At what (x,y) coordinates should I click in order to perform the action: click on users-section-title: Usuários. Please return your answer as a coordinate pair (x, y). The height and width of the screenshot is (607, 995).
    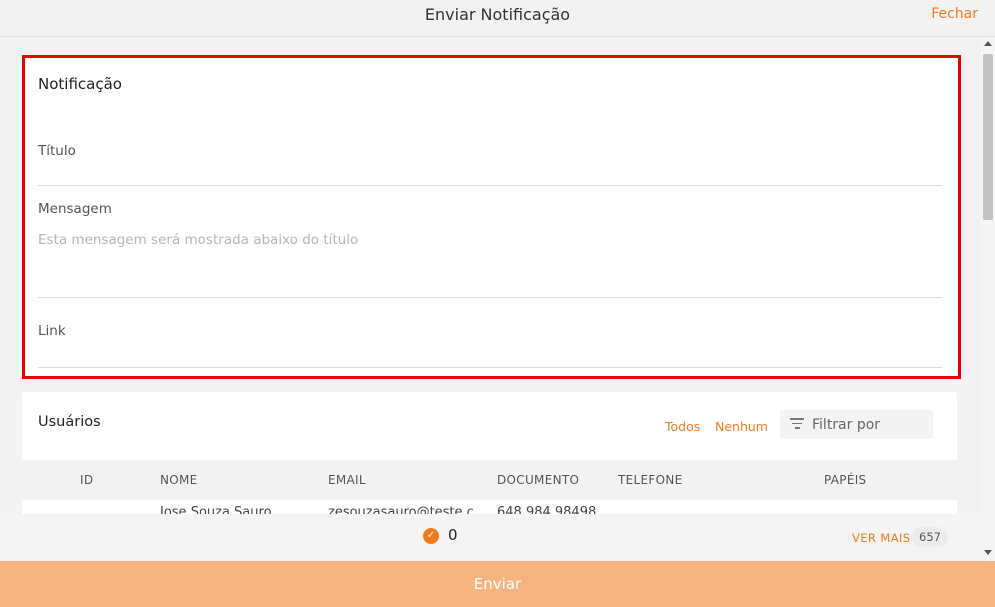
    Looking at the image, I should click on (69, 422).